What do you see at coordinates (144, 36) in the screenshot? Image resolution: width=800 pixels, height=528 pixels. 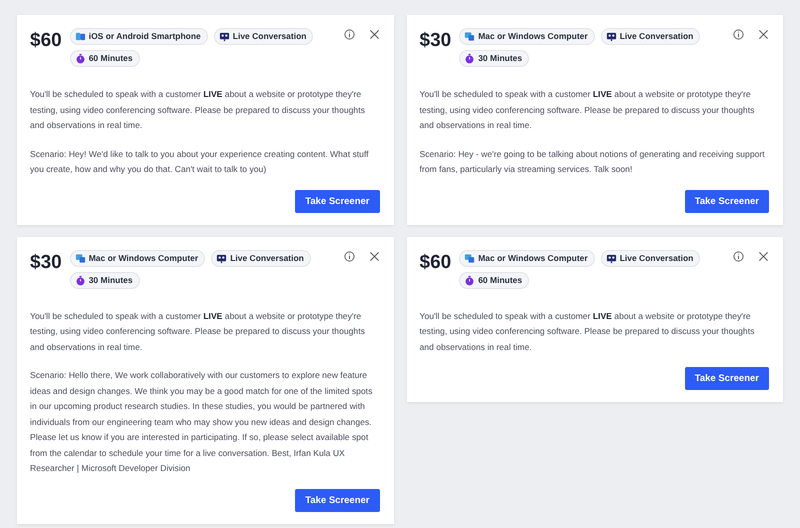 I see `tag-label: iOS or Android Smartphone` at bounding box center [144, 36].